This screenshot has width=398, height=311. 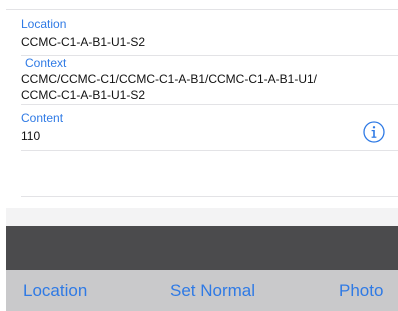 What do you see at coordinates (83, 42) in the screenshot?
I see `location-value: CCMC-C1-A-B1-U1-S2` at bounding box center [83, 42].